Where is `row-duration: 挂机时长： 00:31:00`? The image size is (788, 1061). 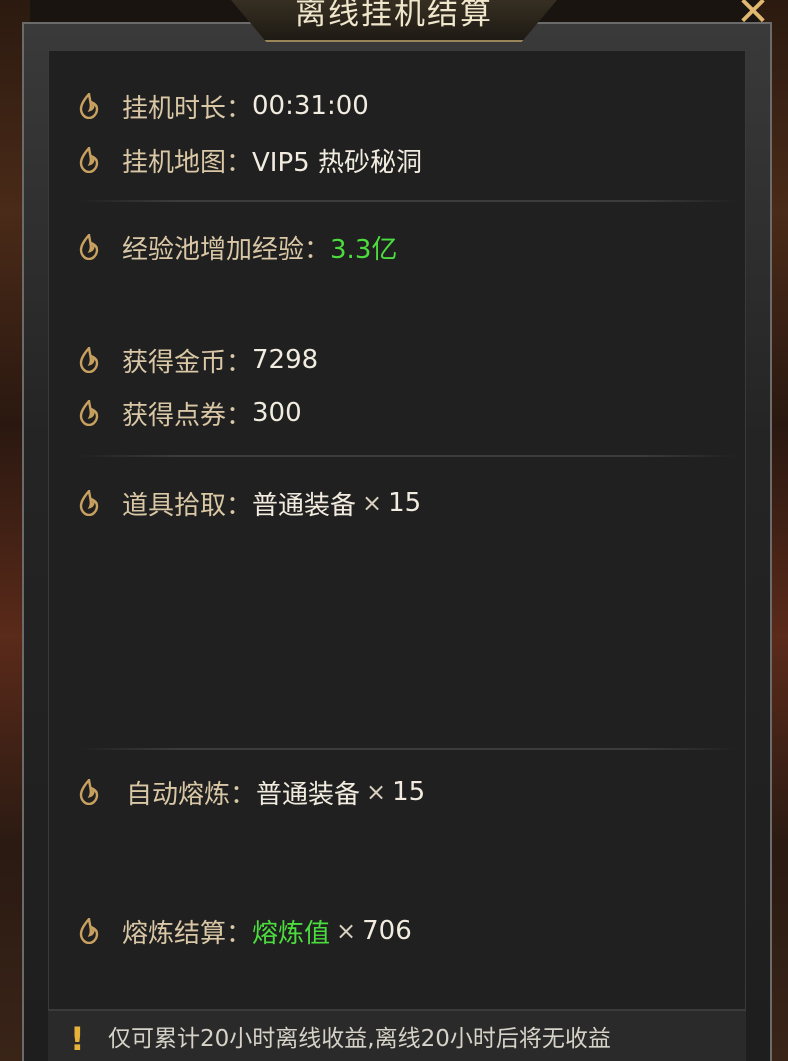
row-duration: 挂机时长： 00:31:00 is located at coordinates (223, 106).